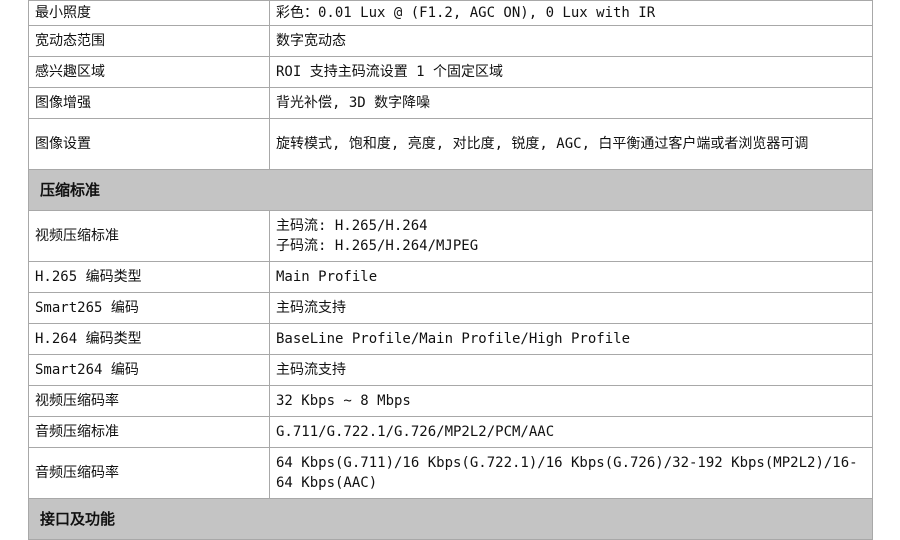  Describe the element at coordinates (149, 473) in the screenshot. I see `row-label: 音频压缩码率` at that location.